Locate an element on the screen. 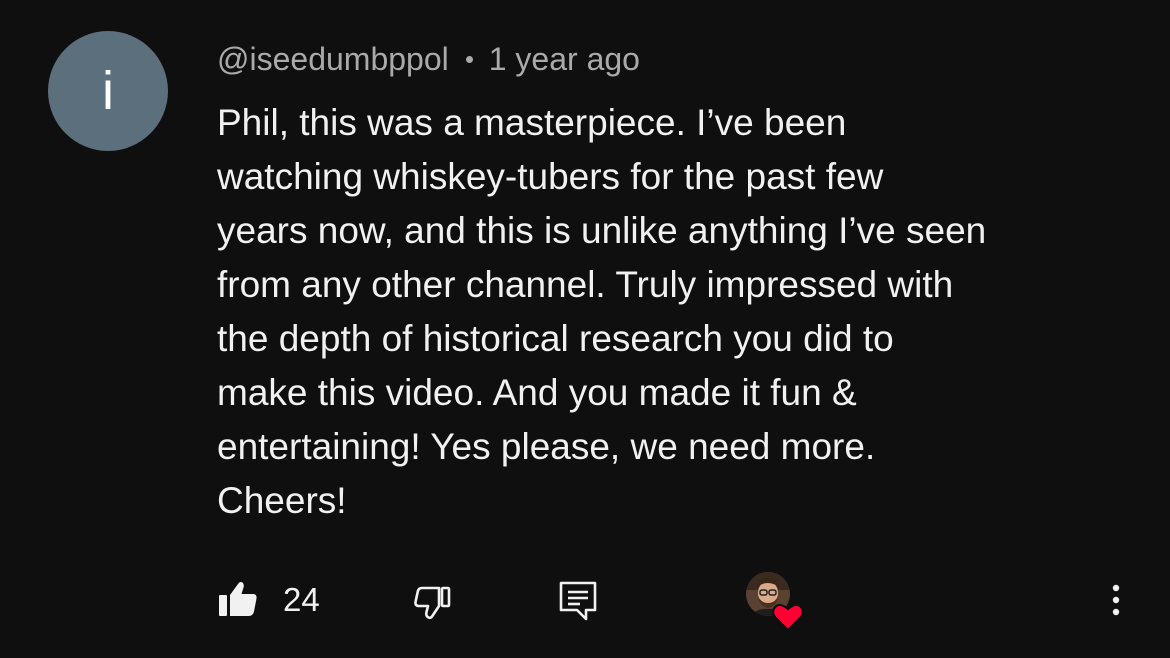 This screenshot has width=1170, height=658. dislike-button is located at coordinates (432, 602).